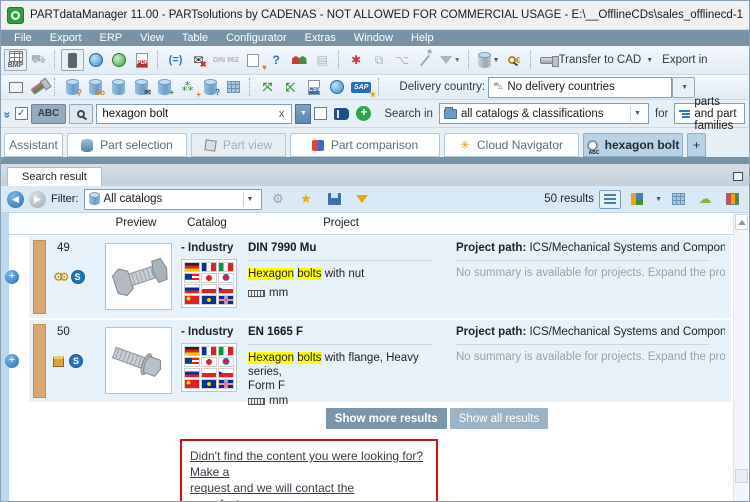 The width and height of the screenshot is (750, 502). What do you see at coordinates (267, 87) in the screenshot?
I see `excel-export-button: ⤧` at bounding box center [267, 87].